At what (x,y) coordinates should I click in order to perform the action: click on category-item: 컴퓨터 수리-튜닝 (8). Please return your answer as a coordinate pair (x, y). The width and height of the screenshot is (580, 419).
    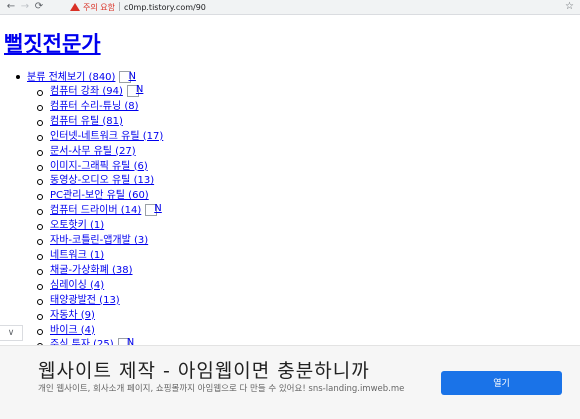
    Looking at the image, I should click on (100, 107).